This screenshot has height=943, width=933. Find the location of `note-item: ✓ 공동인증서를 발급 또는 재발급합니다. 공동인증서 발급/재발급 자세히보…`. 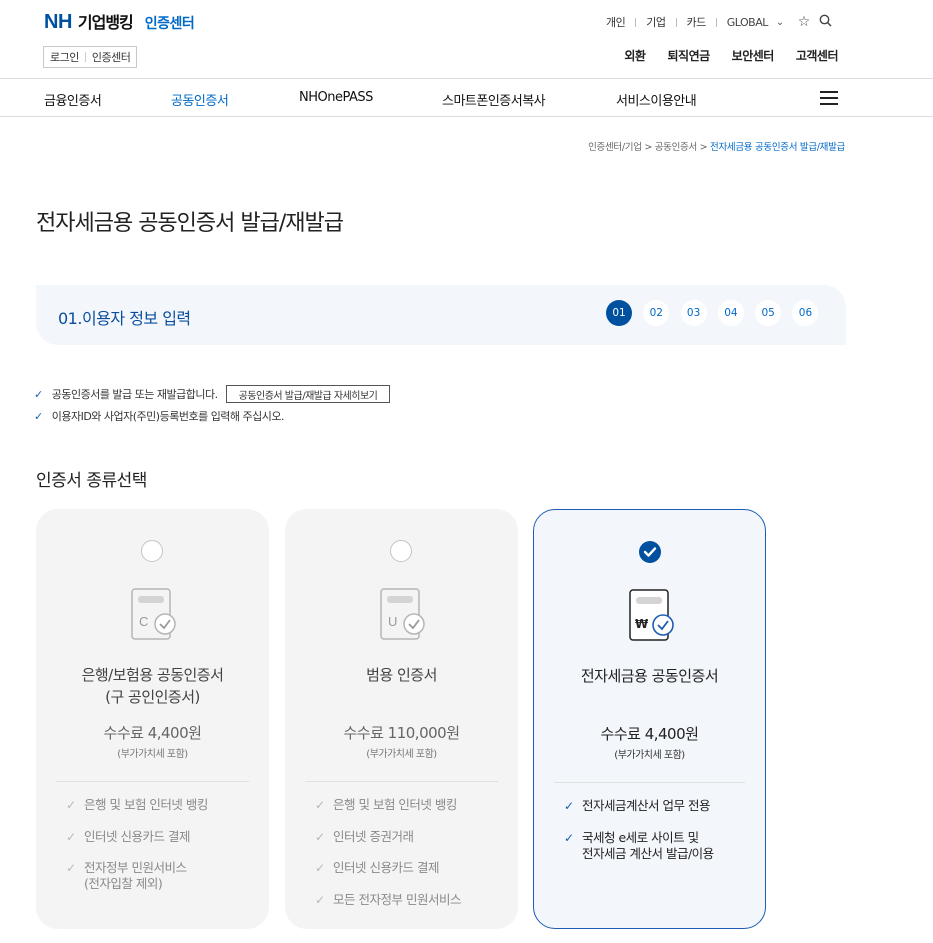

note-item: ✓ 공동인증서를 발급 또는 재발급합니다. 공동인증서 발급/재발급 자세히보… is located at coordinates (212, 394).